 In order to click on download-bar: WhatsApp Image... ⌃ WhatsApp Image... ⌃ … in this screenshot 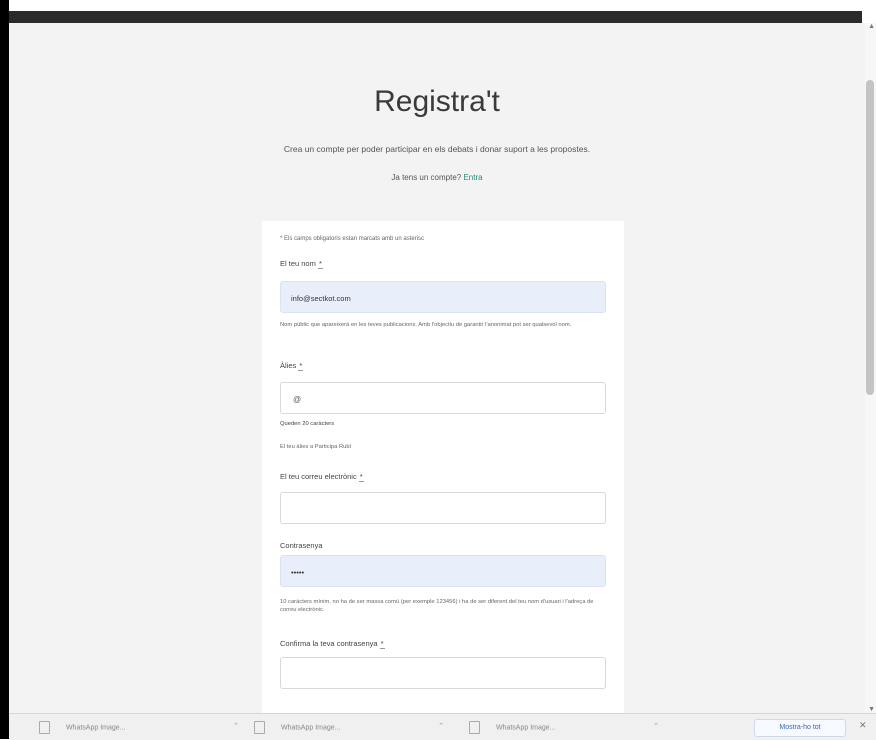, I will do `click(442, 726)`.